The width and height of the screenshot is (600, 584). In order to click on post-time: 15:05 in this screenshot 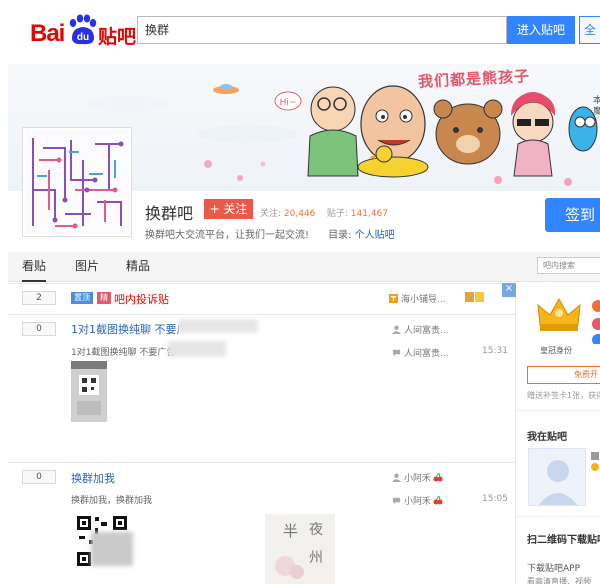, I will do `click(495, 499)`.